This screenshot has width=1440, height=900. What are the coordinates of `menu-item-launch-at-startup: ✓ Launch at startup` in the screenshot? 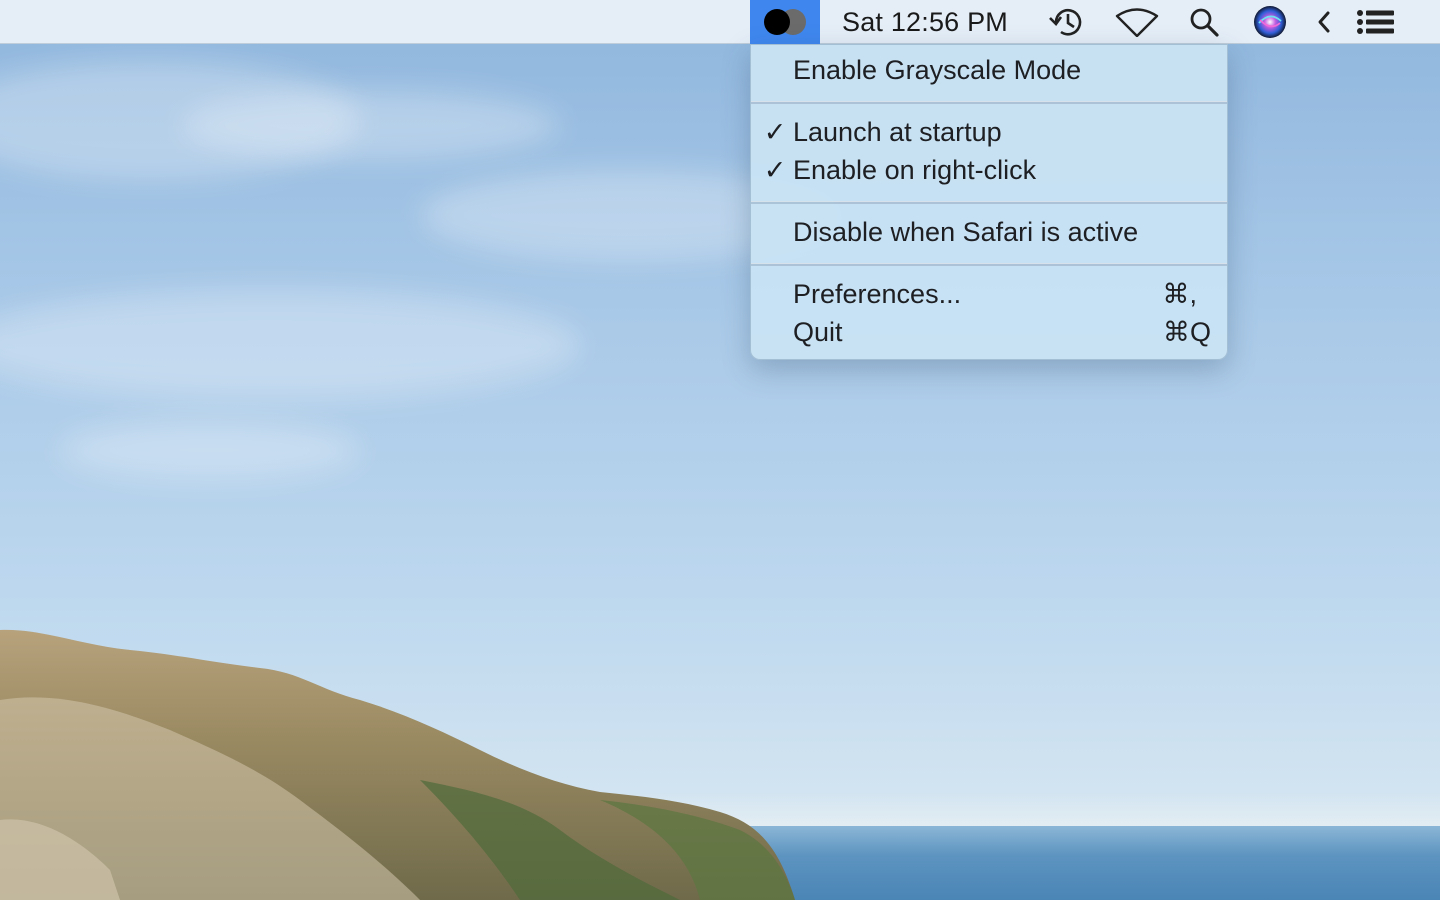 It's located at (989, 132).